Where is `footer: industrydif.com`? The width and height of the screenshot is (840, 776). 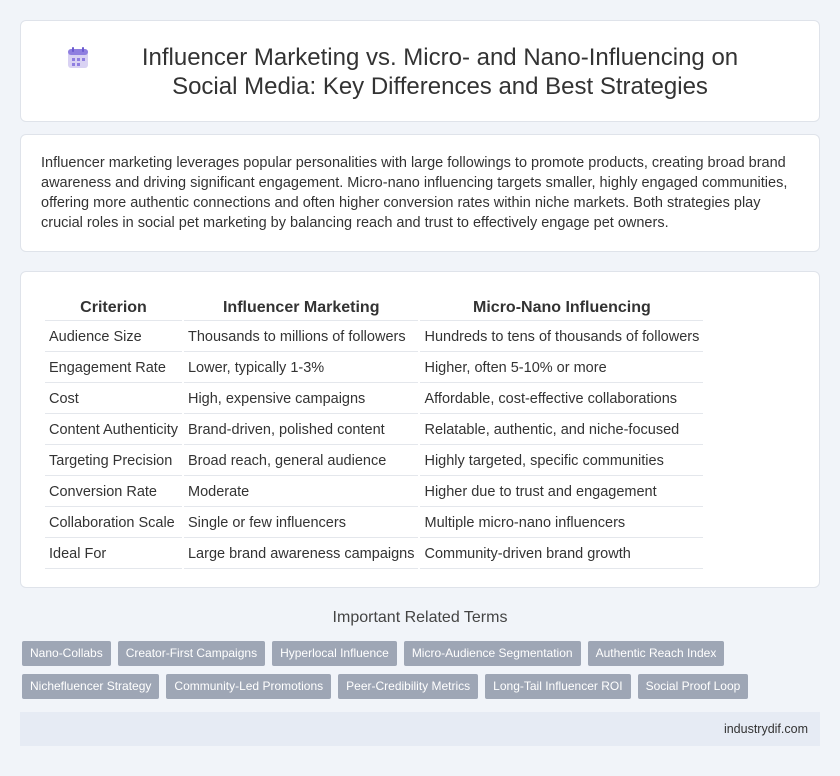 footer: industrydif.com is located at coordinates (420, 729).